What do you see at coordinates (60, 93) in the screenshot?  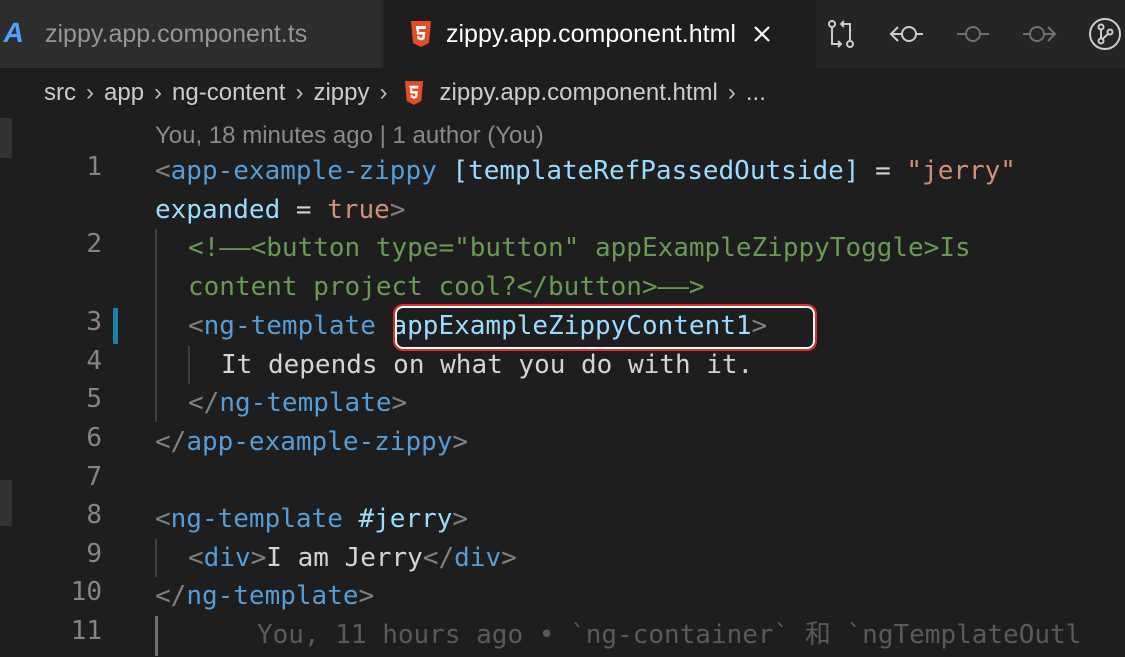 I see `breadcrumb-item-src: src` at bounding box center [60, 93].